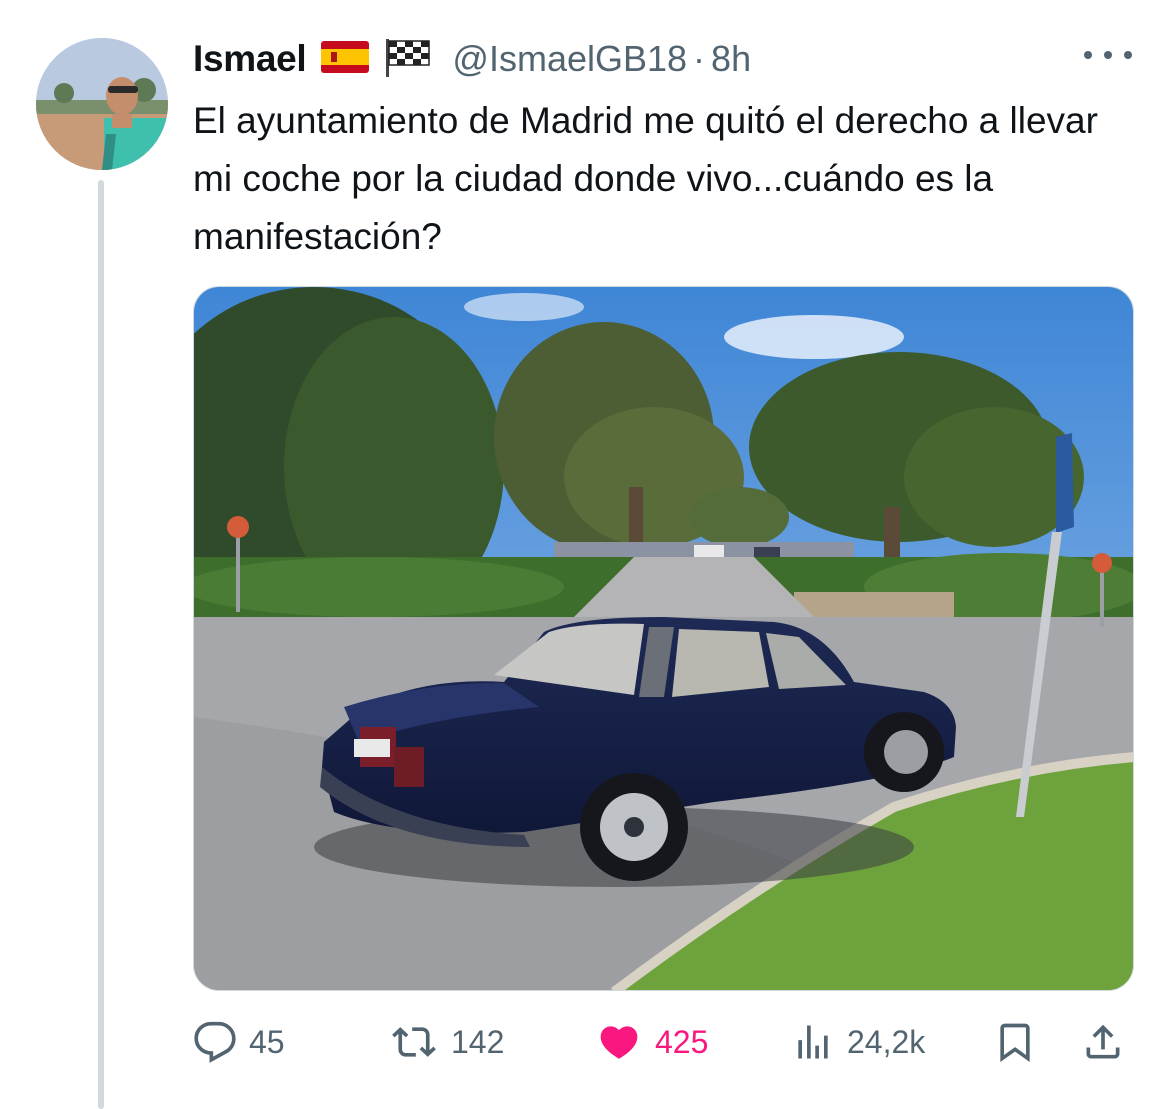 This screenshot has height=1109, width=1170. Describe the element at coordinates (569, 59) in the screenshot. I see `author-handle: @IsmaelGB18` at that location.